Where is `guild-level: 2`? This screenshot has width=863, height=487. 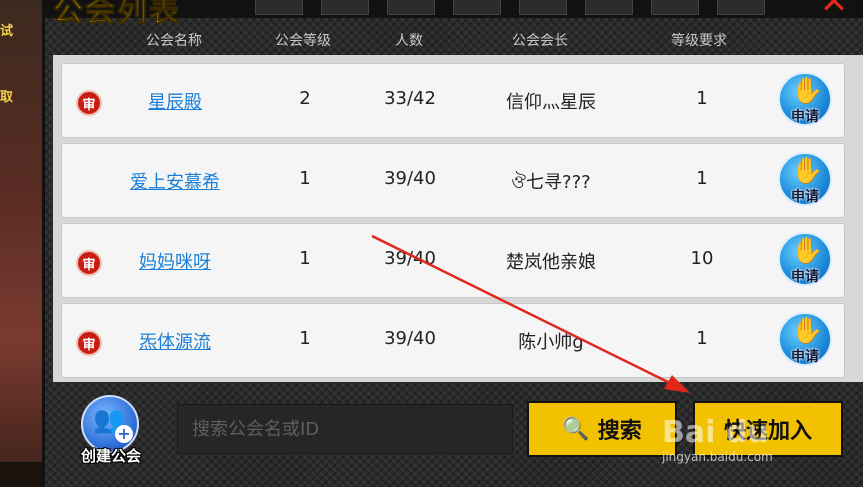
guild-level: 2 is located at coordinates (305, 98).